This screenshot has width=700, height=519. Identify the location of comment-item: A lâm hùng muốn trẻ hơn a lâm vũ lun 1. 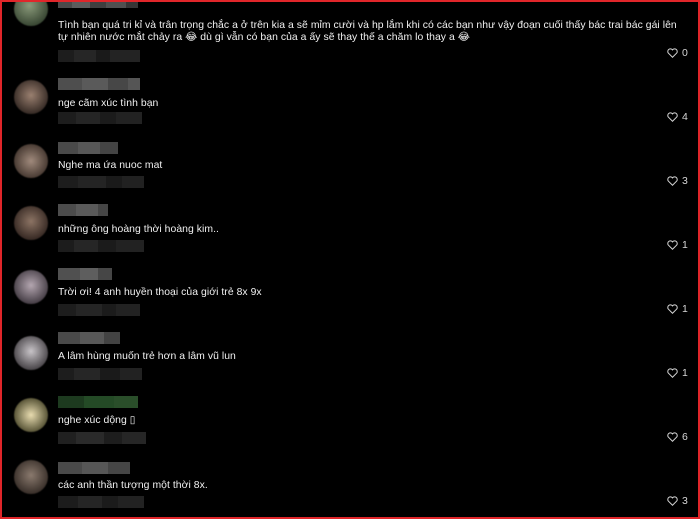
(350, 356).